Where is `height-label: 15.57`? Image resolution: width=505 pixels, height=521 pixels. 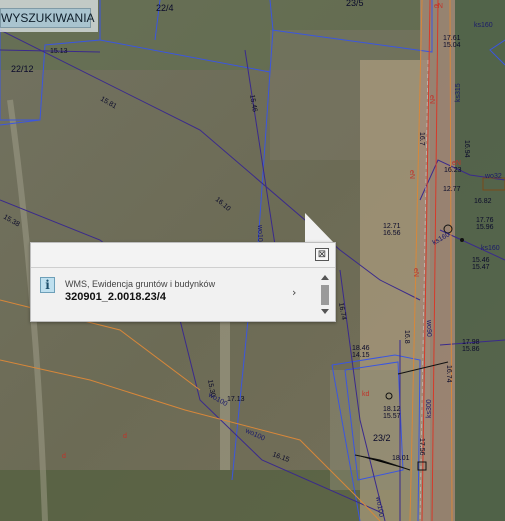 height-label: 15.57 is located at coordinates (392, 416).